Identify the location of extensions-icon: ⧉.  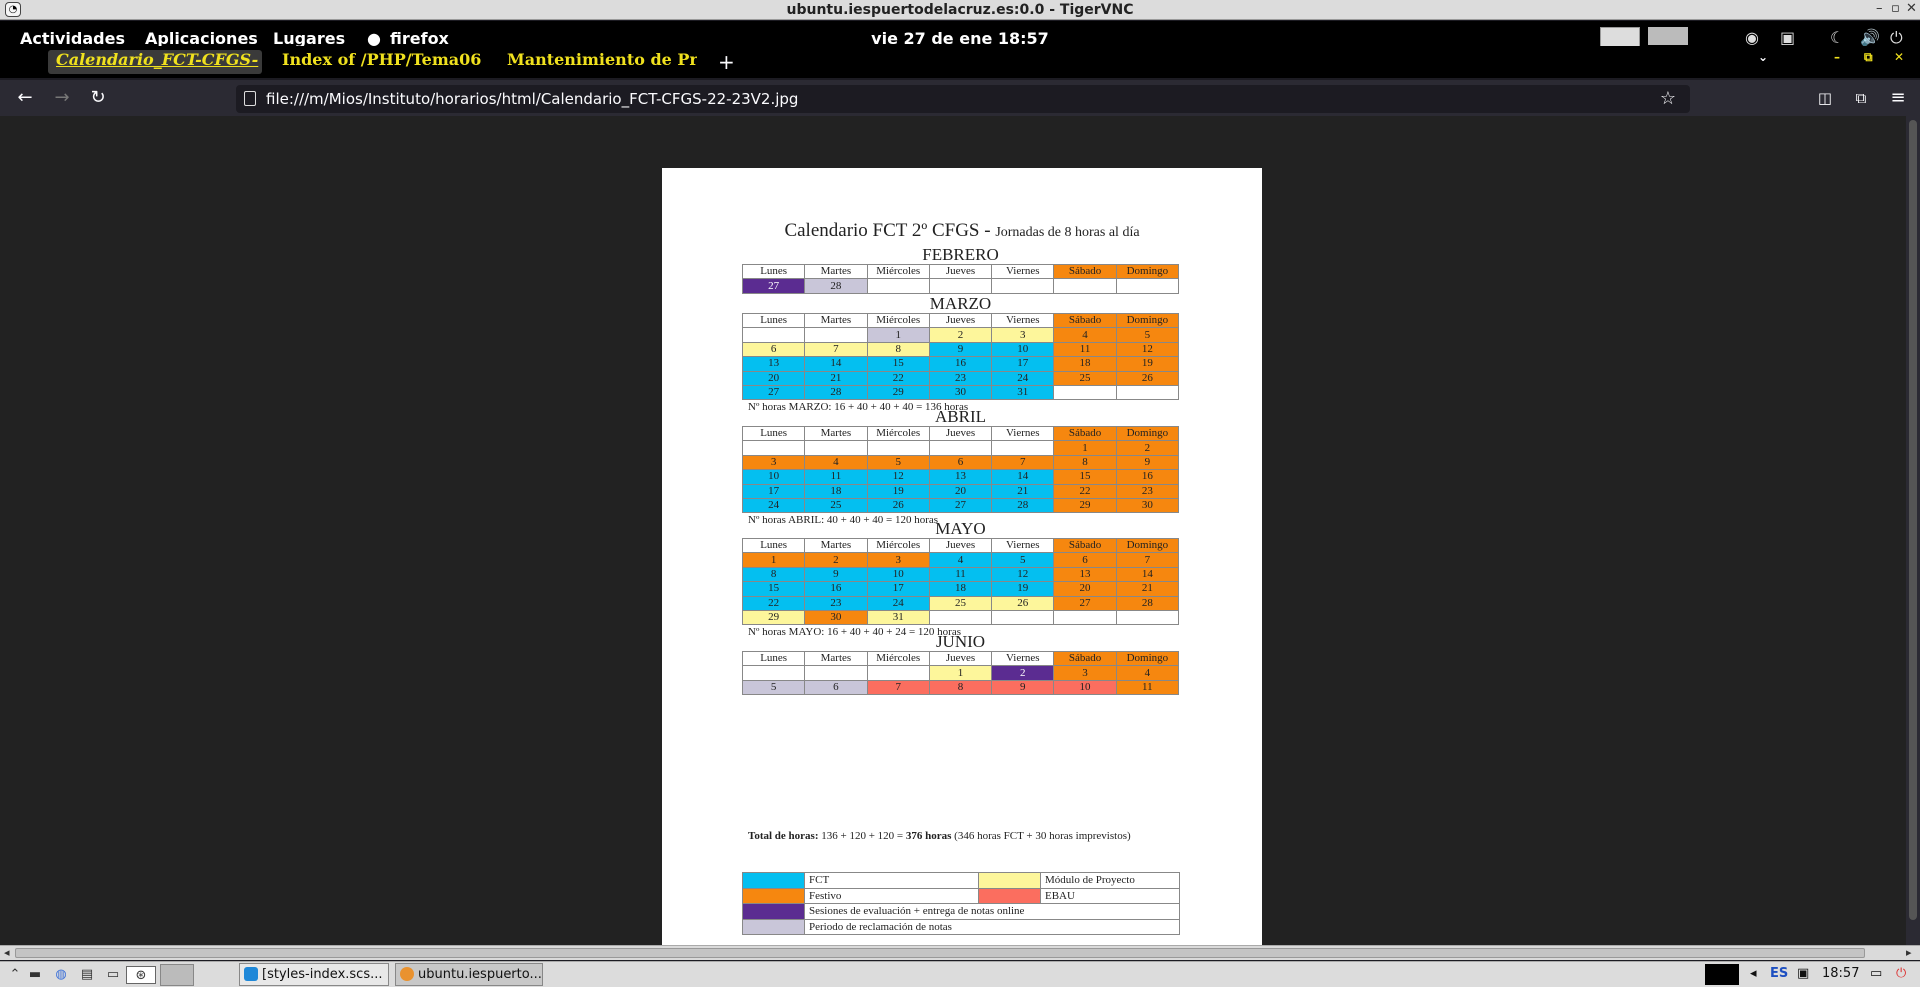
(1861, 98).